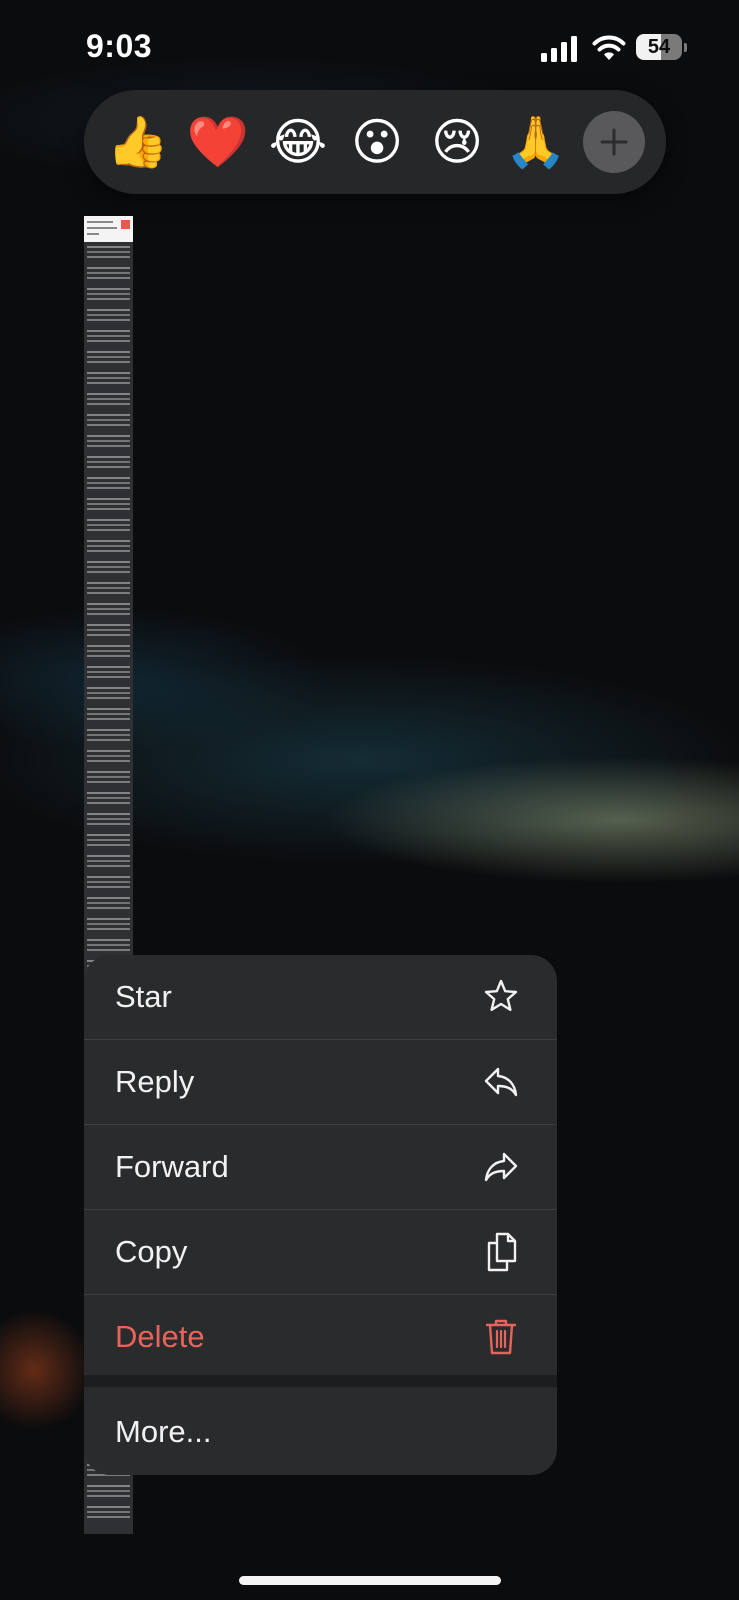 Image resolution: width=739 pixels, height=1600 pixels. What do you see at coordinates (501, 1082) in the screenshot?
I see `reply-icon` at bounding box center [501, 1082].